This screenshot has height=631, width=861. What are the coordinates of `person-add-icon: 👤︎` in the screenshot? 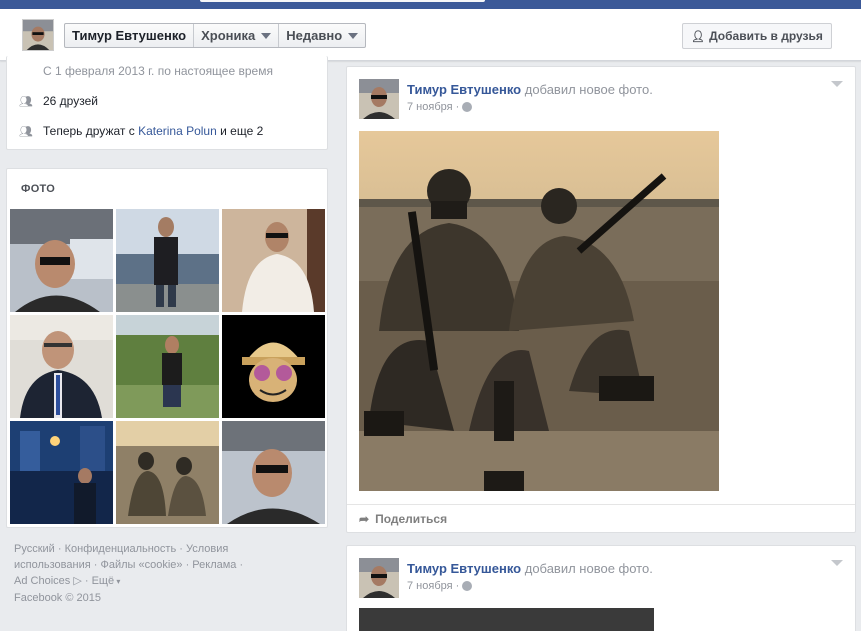 It's located at (698, 36).